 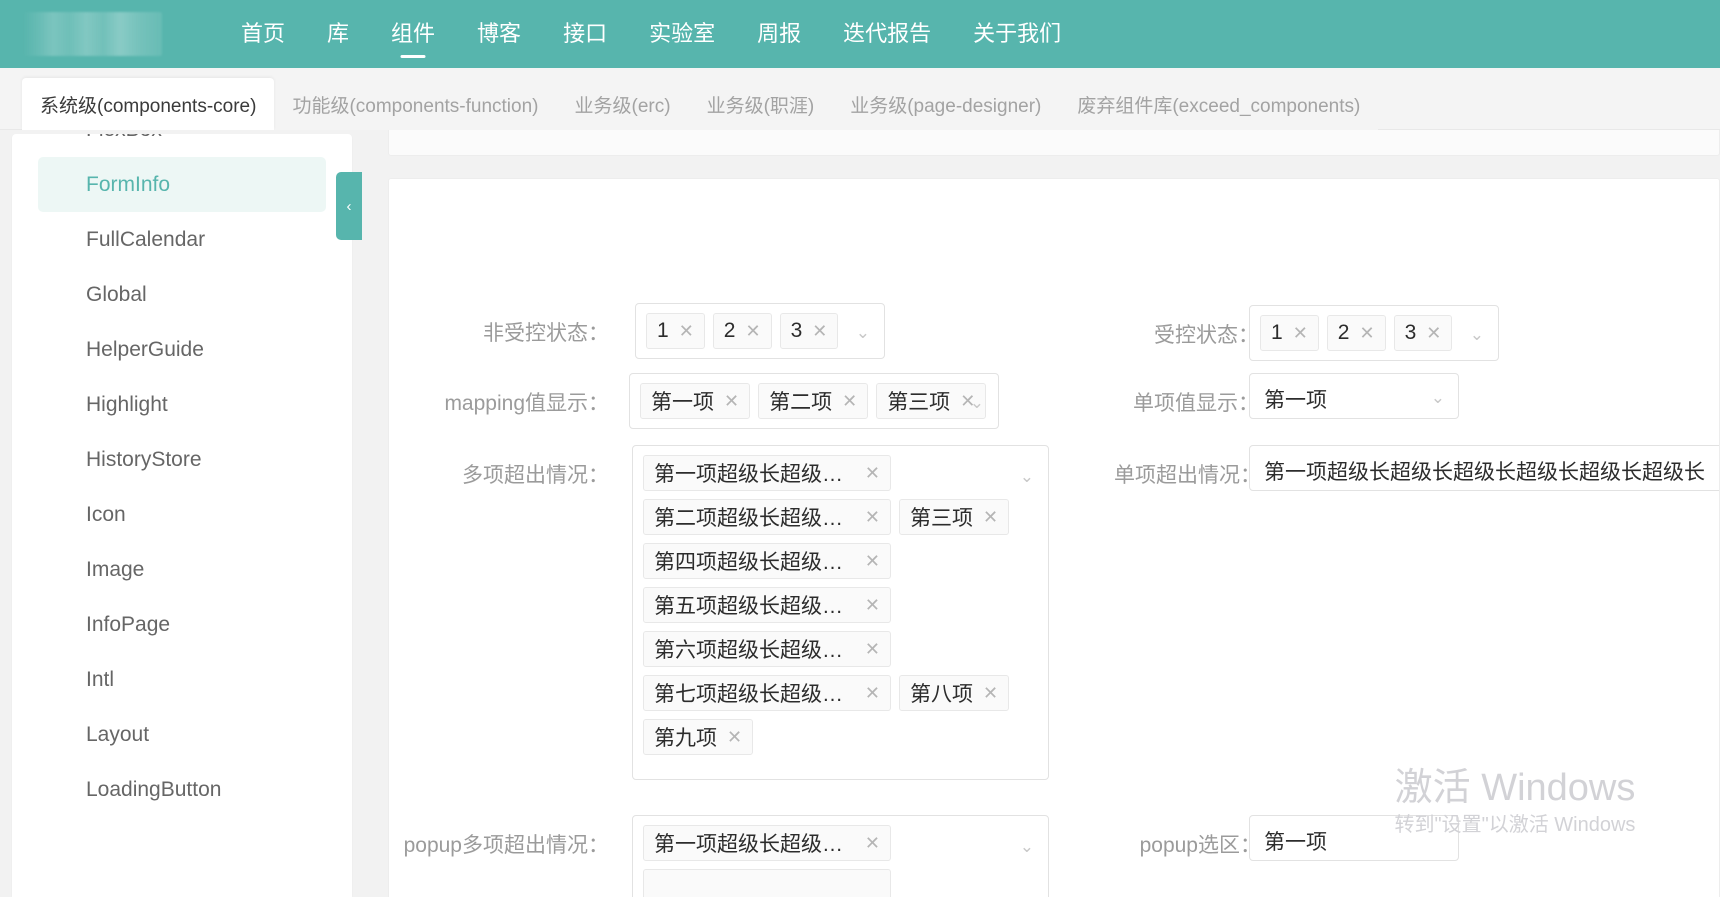 What do you see at coordinates (779, 34) in the screenshot?
I see `nav-item-weekly: 周报` at bounding box center [779, 34].